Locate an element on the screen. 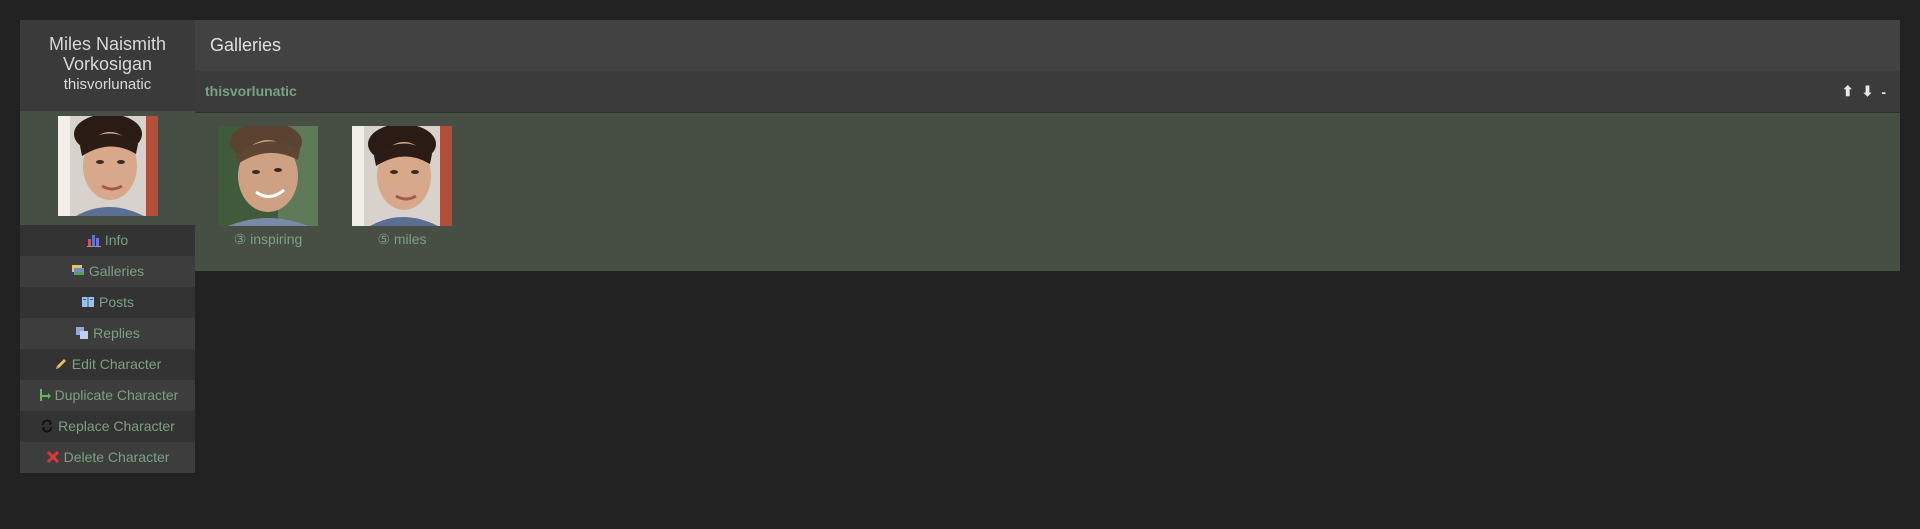 Image resolution: width=1920 pixels, height=529 pixels. nav-label: Delete Character is located at coordinates (116, 457).